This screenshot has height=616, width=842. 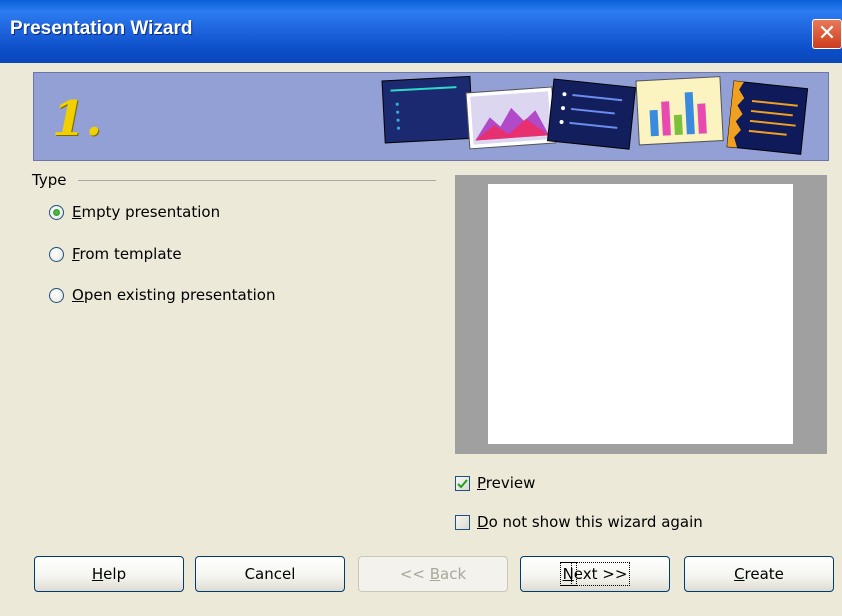 I want to click on do-not-show-again-checkbox: Do not show this wizard again, so click(x=579, y=522).